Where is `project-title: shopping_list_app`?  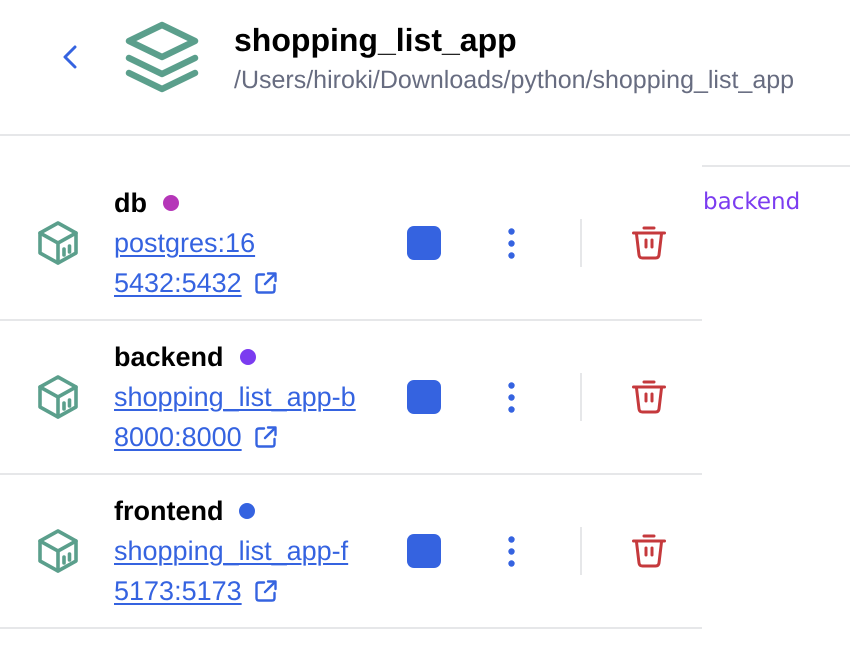 project-title: shopping_list_app is located at coordinates (376, 40).